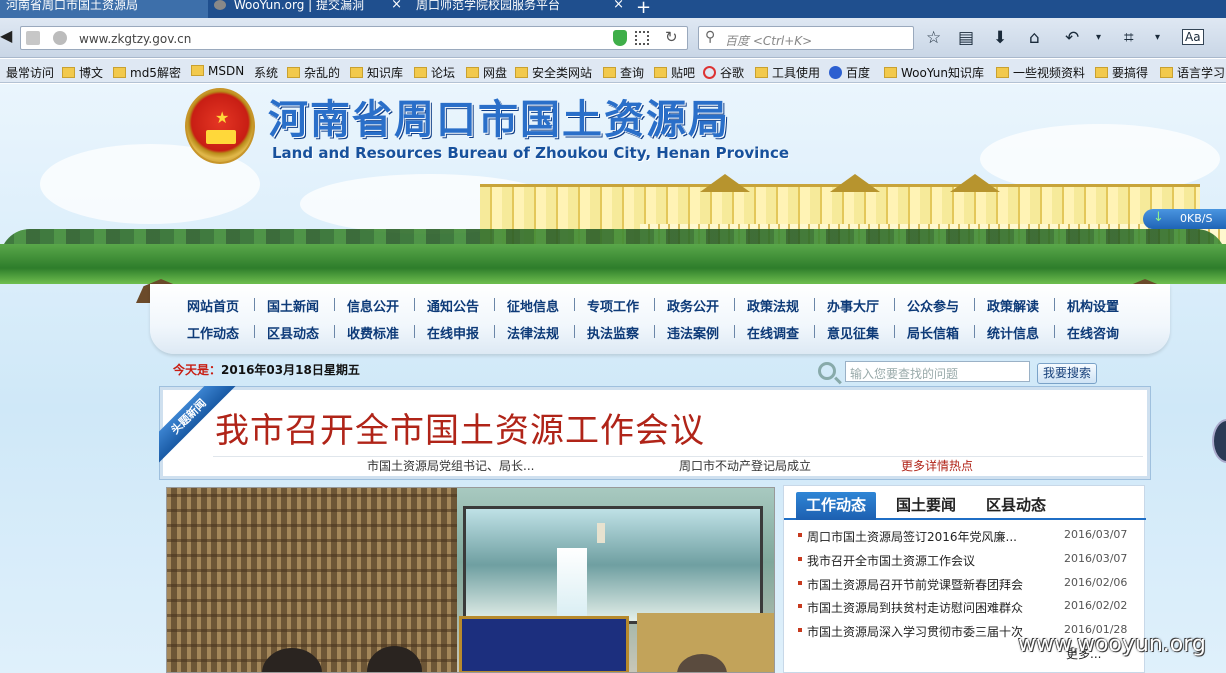 The image size is (1226, 673). What do you see at coordinates (858, 73) in the screenshot?
I see `bookmark-label: 百度` at bounding box center [858, 73].